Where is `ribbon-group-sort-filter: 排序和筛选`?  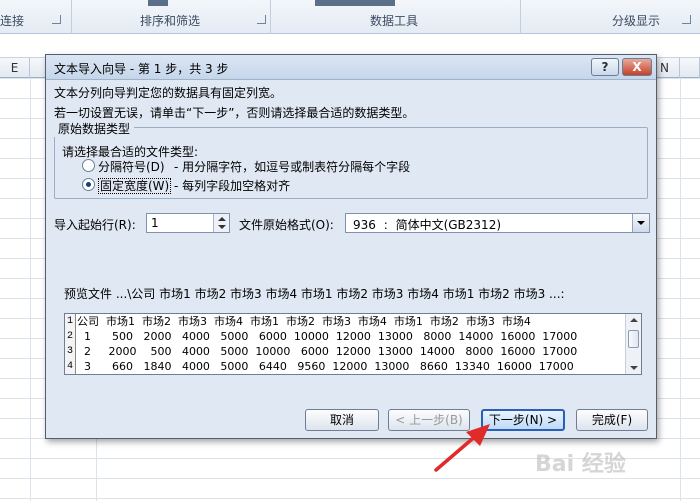 ribbon-group-sort-filter: 排序和筛选 is located at coordinates (170, 21).